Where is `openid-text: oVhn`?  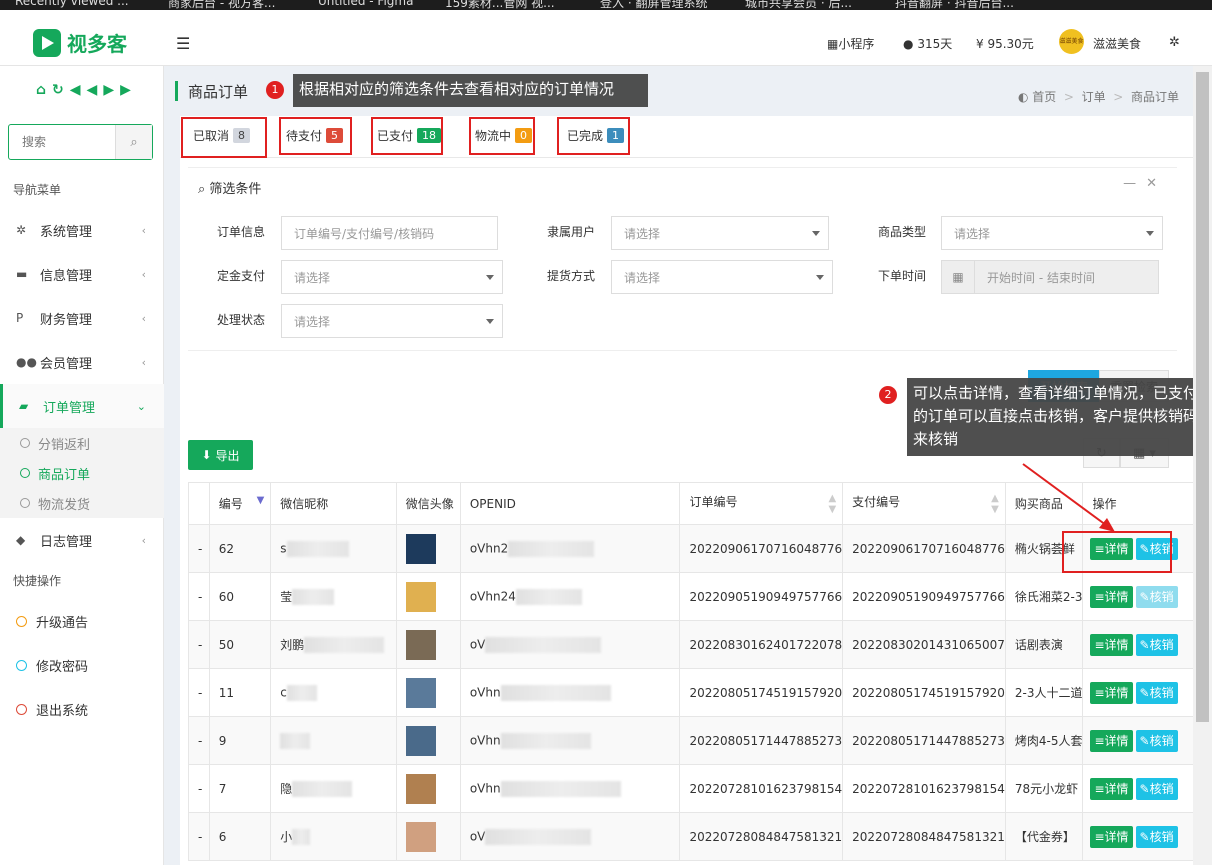 openid-text: oVhn is located at coordinates (485, 692).